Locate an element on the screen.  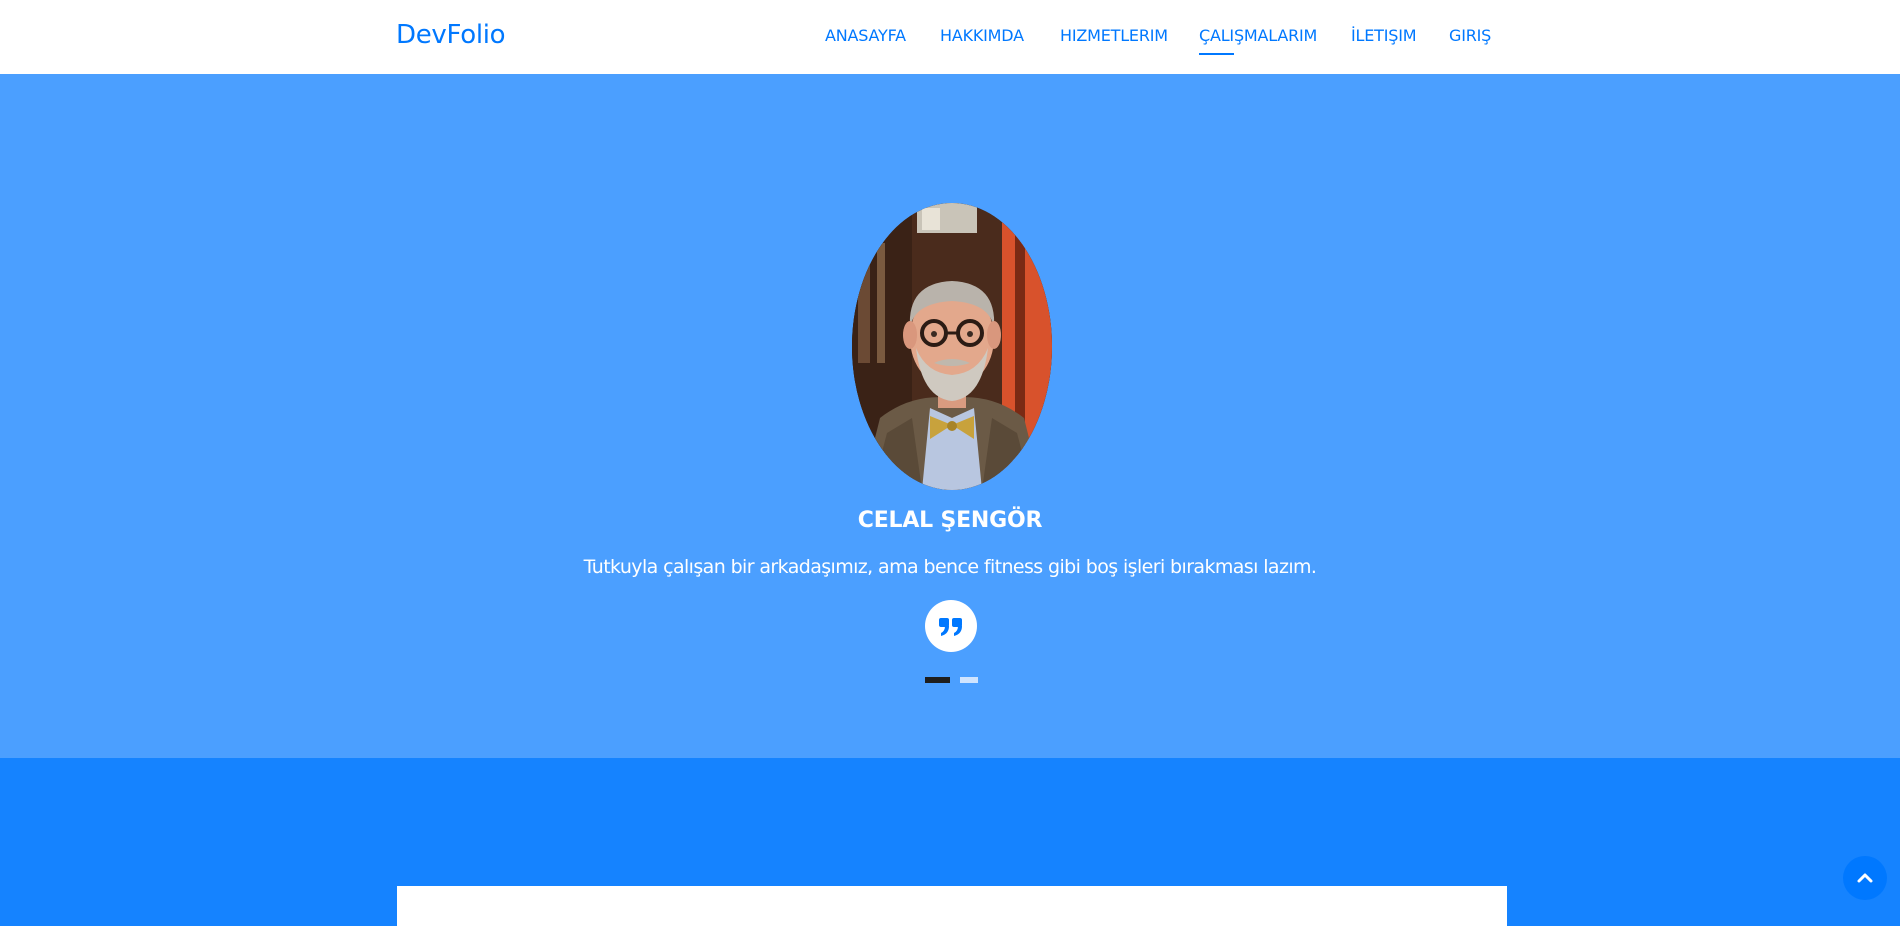
nav-item-calismalarim: ÇALIŞMALARIM is located at coordinates (1258, 40).